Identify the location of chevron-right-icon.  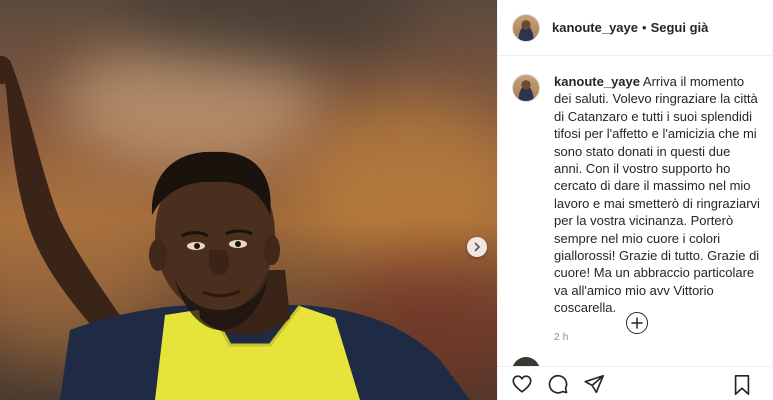
(477, 247).